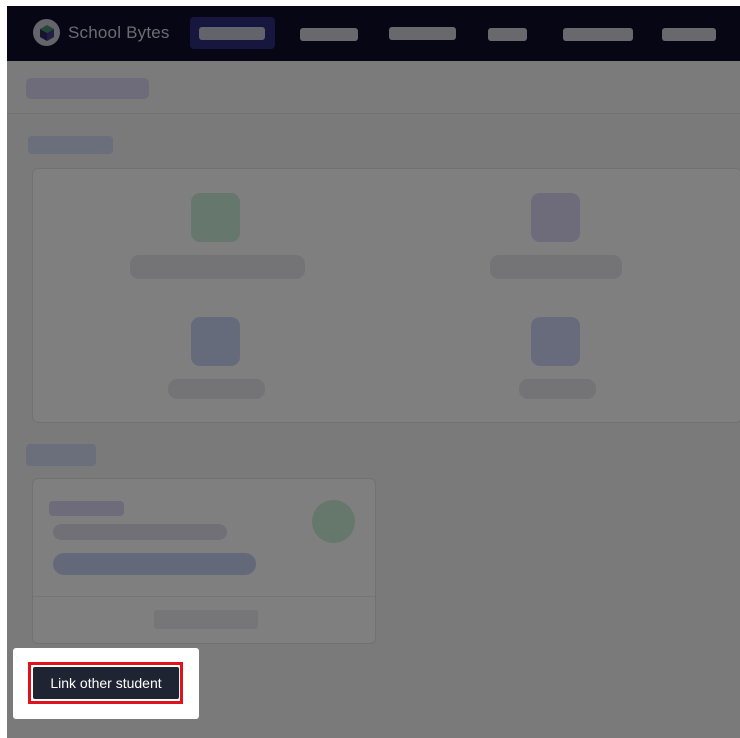  What do you see at coordinates (106, 683) in the screenshot?
I see `link-other-student-button: Link other student` at bounding box center [106, 683].